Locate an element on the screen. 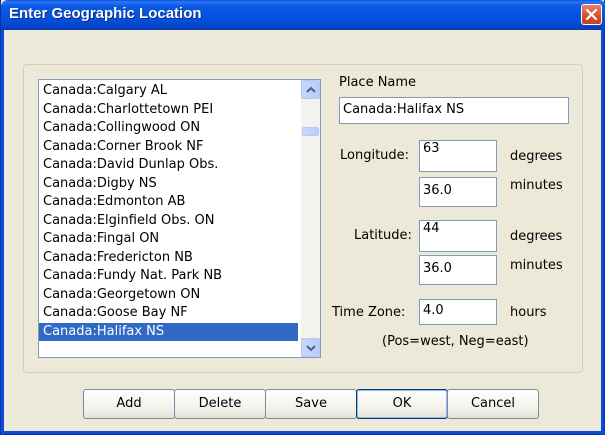 The height and width of the screenshot is (435, 605). delete-button: Delete is located at coordinates (220, 404).